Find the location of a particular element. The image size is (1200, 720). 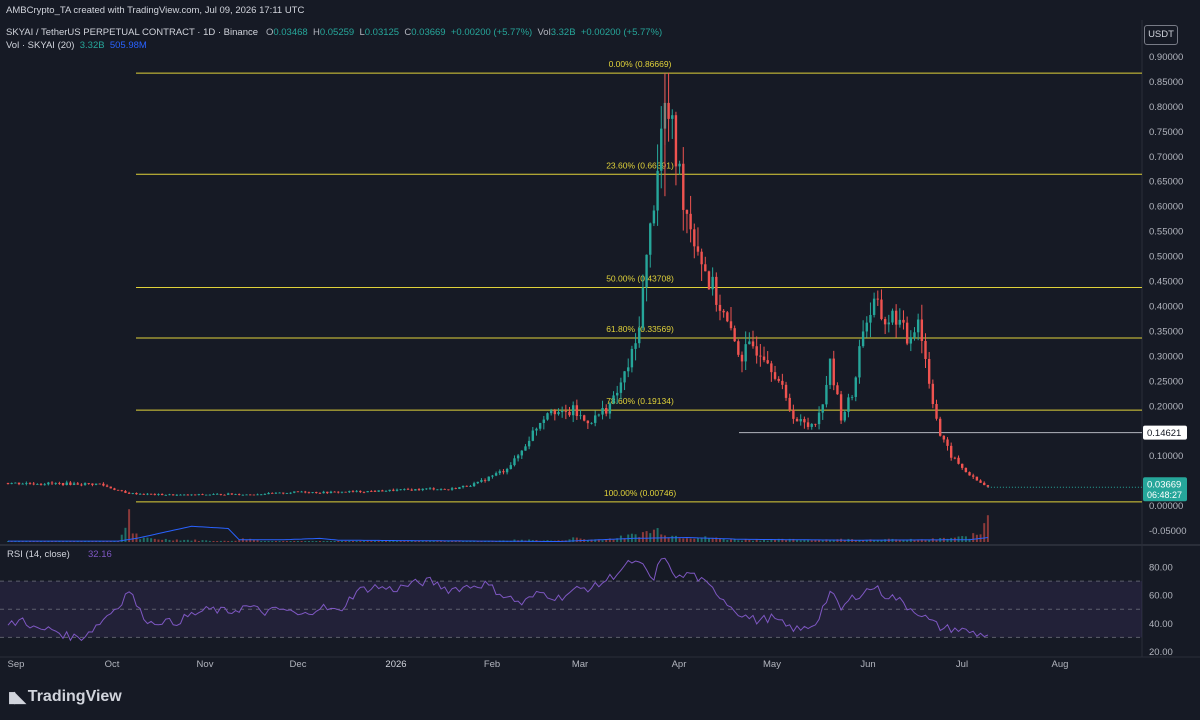

price-tick-label: 0.30000 is located at coordinates (1166, 356).